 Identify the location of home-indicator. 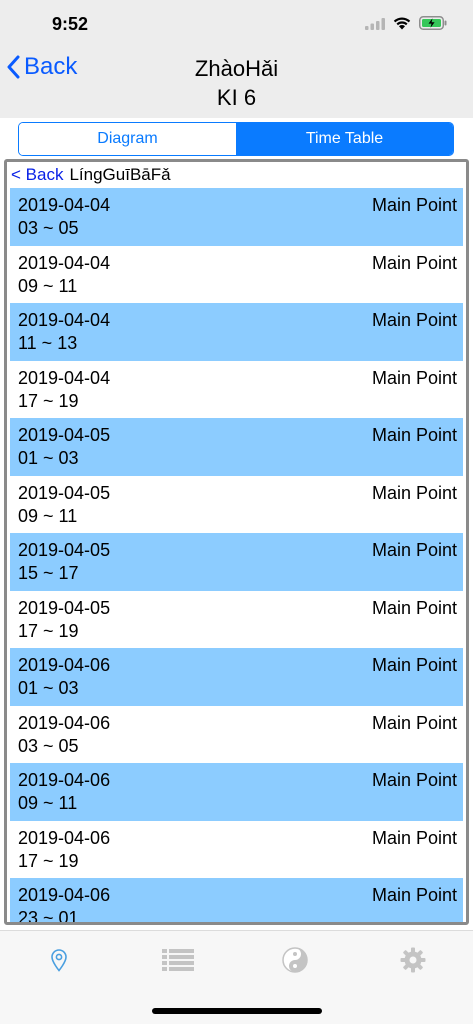
(237, 1011).